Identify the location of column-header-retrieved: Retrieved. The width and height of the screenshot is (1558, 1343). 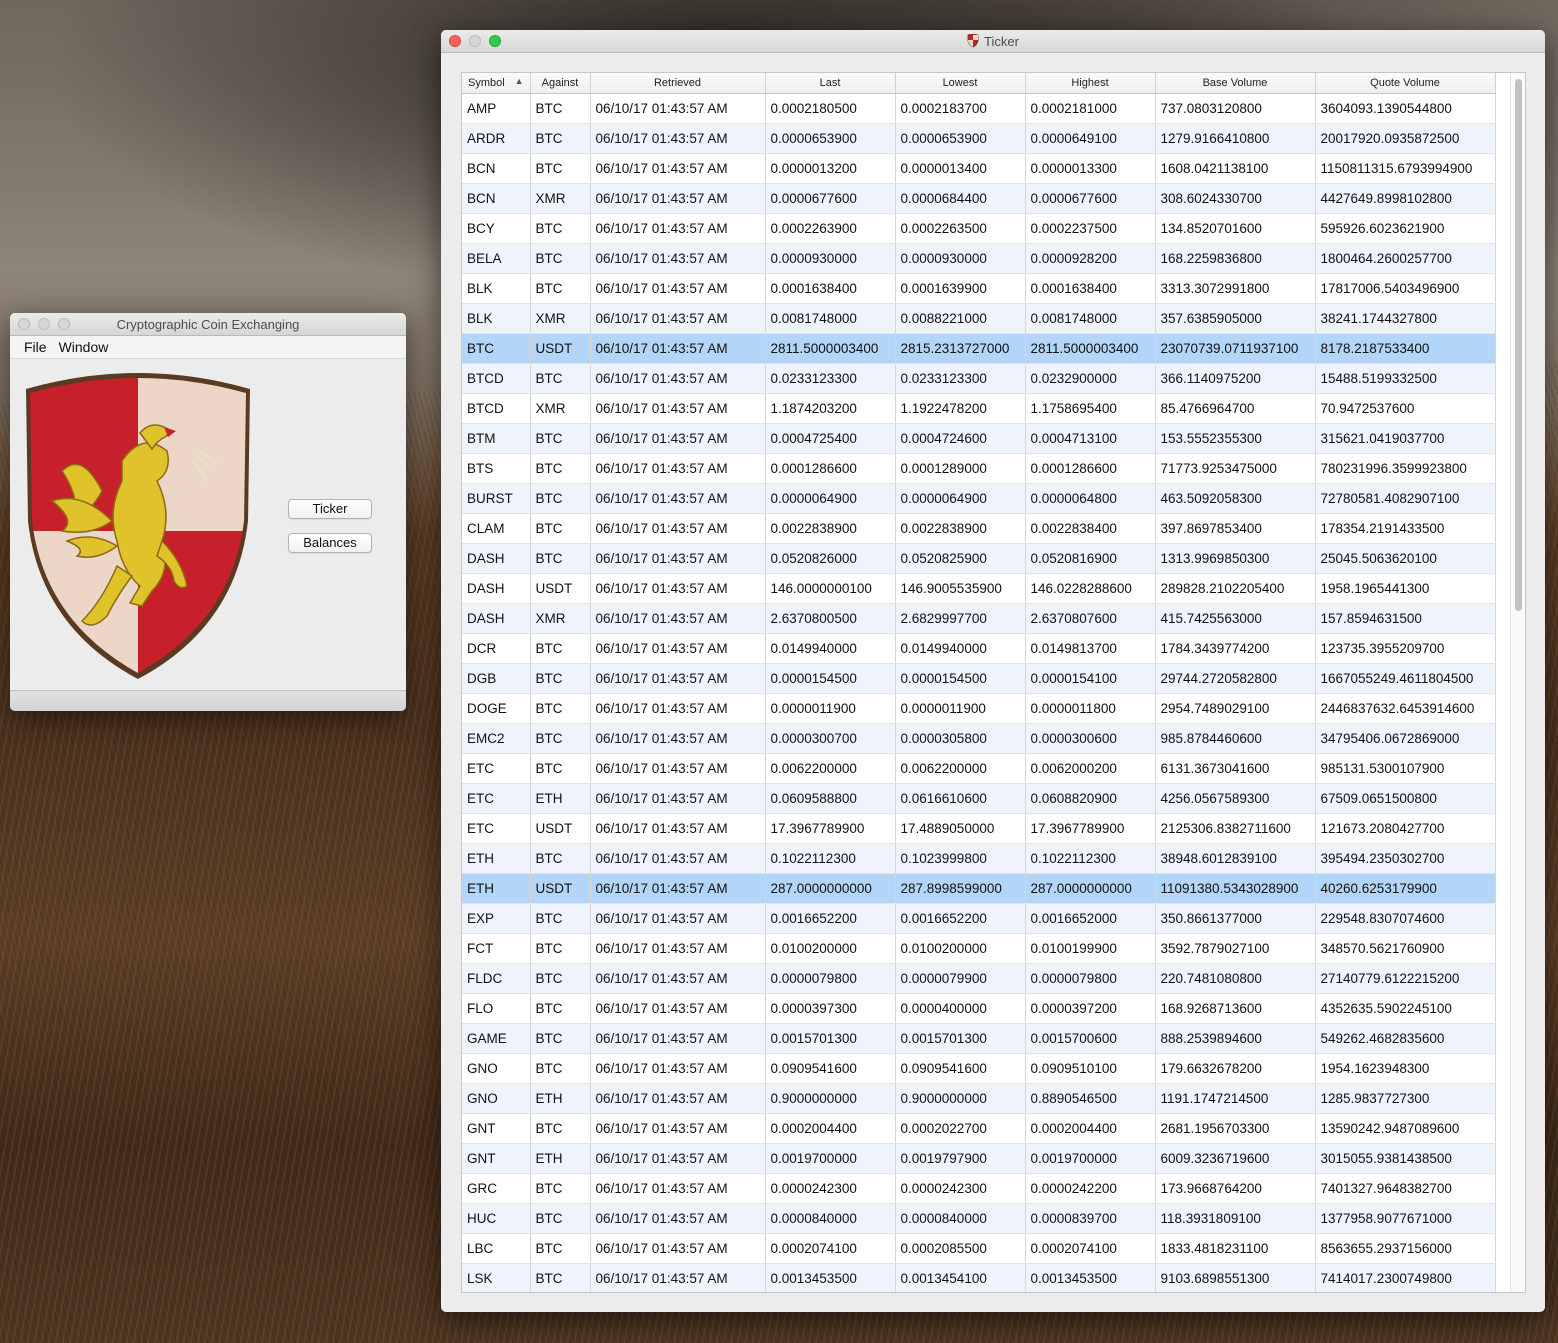
(678, 83).